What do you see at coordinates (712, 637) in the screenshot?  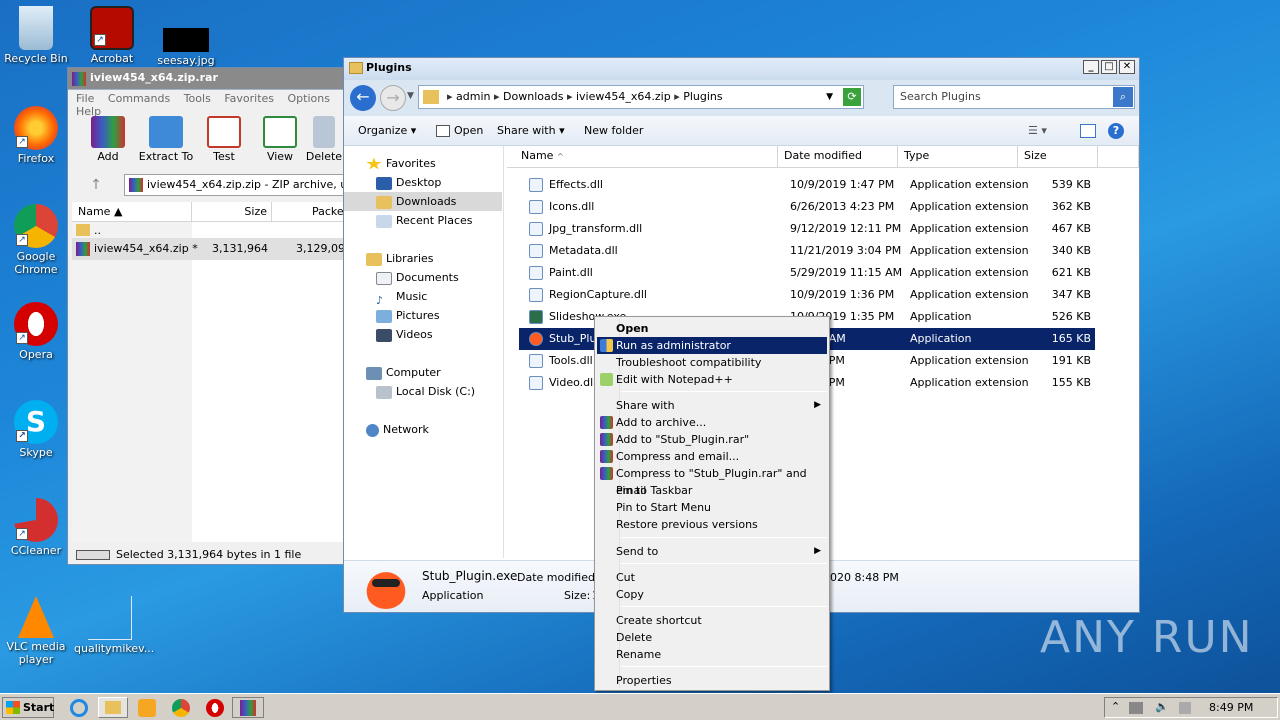 I see `menu-delete: Delete` at bounding box center [712, 637].